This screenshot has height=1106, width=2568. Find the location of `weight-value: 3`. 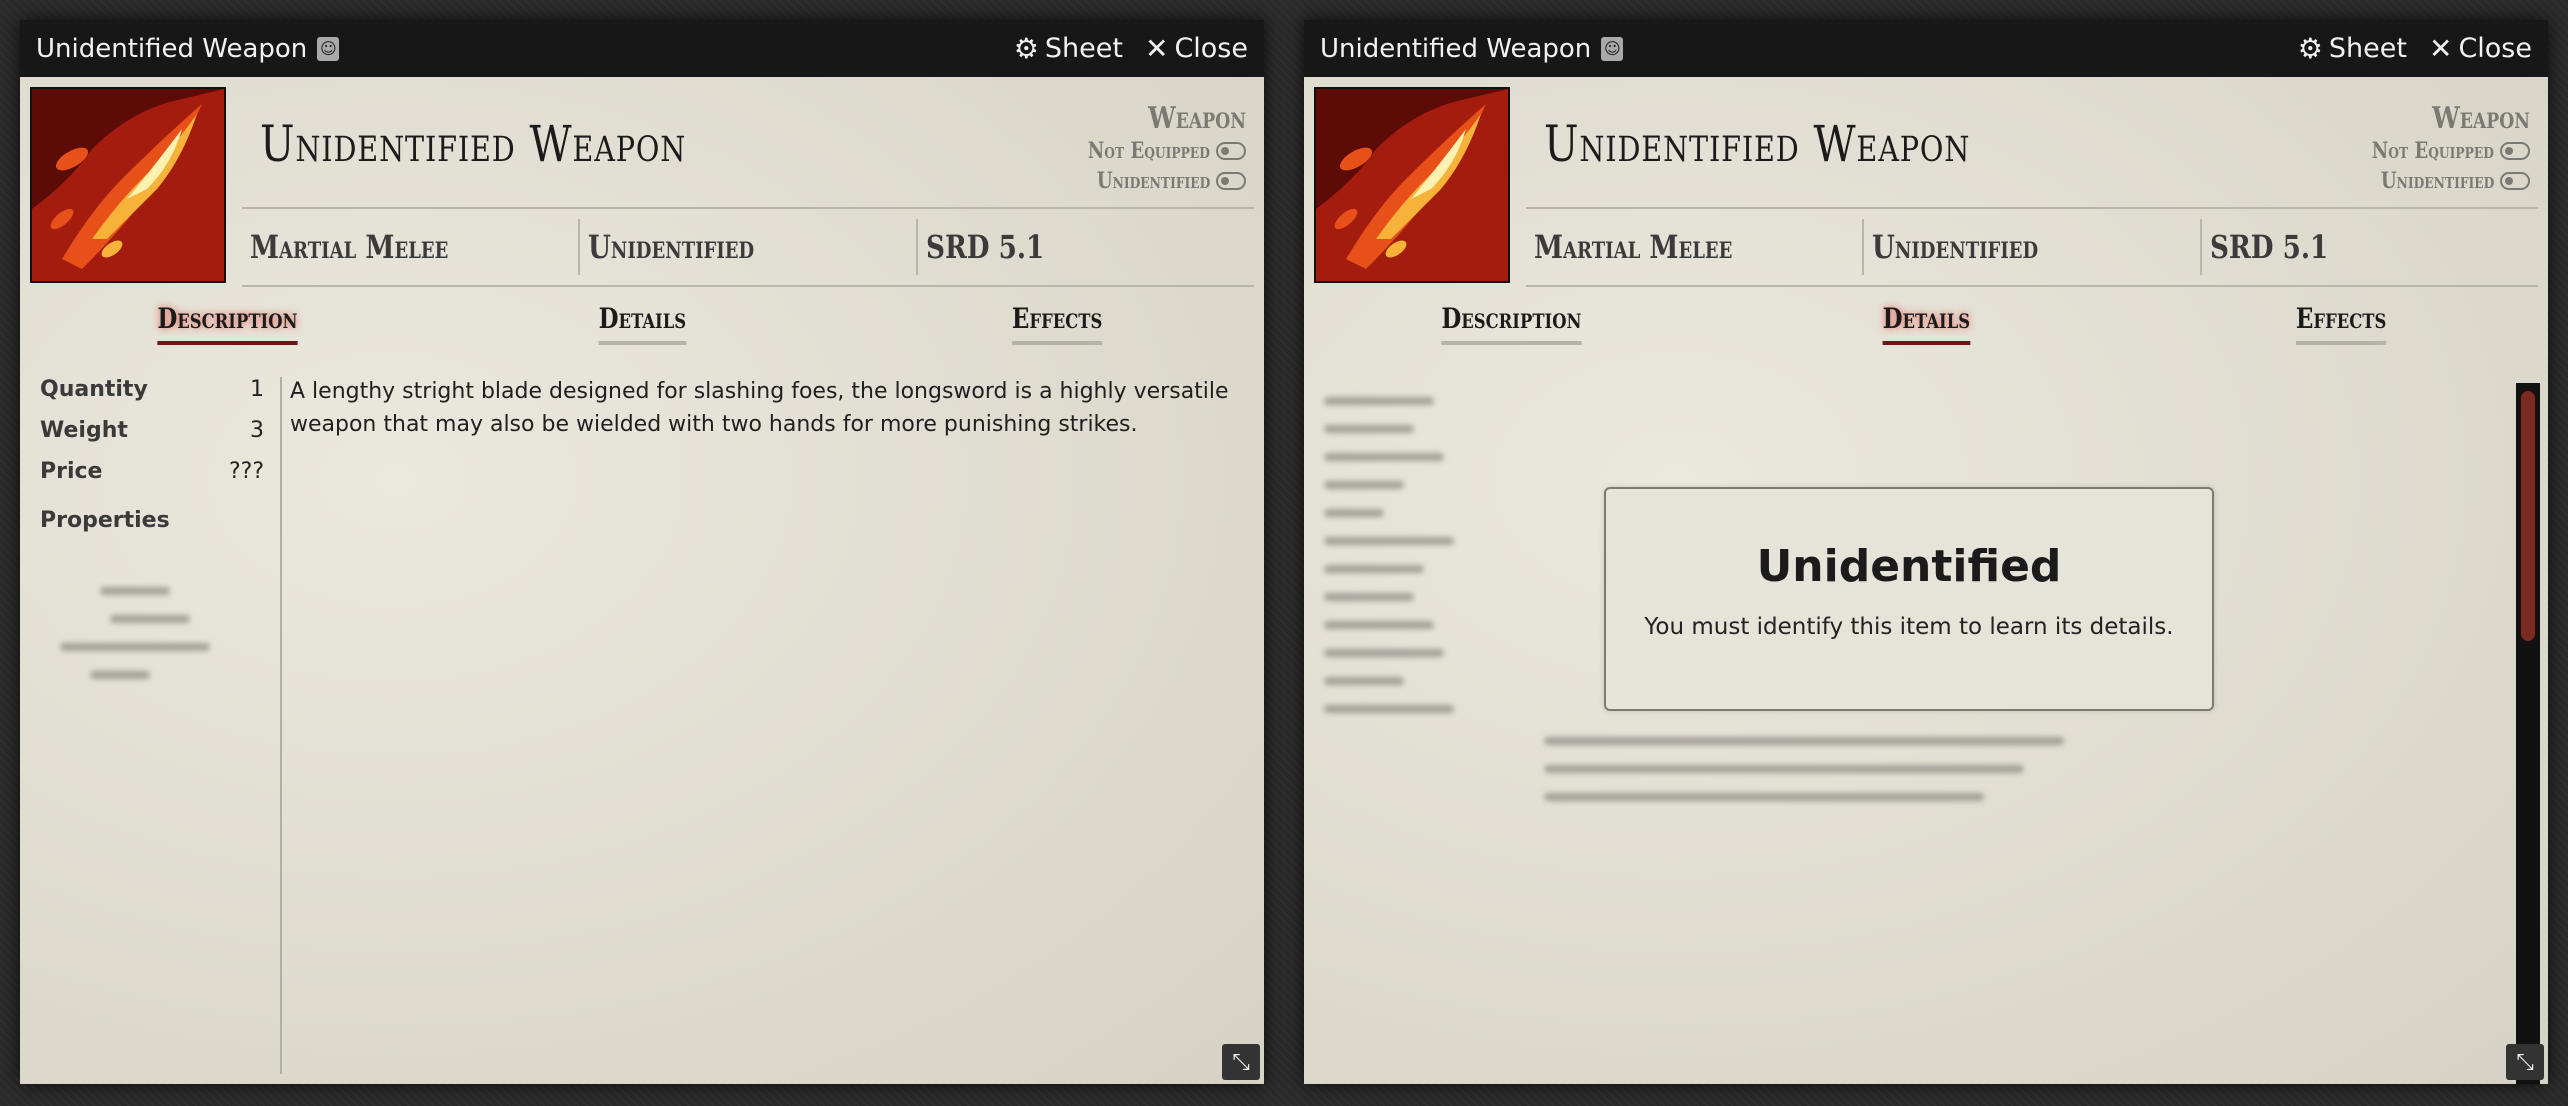

weight-value: 3 is located at coordinates (257, 438).